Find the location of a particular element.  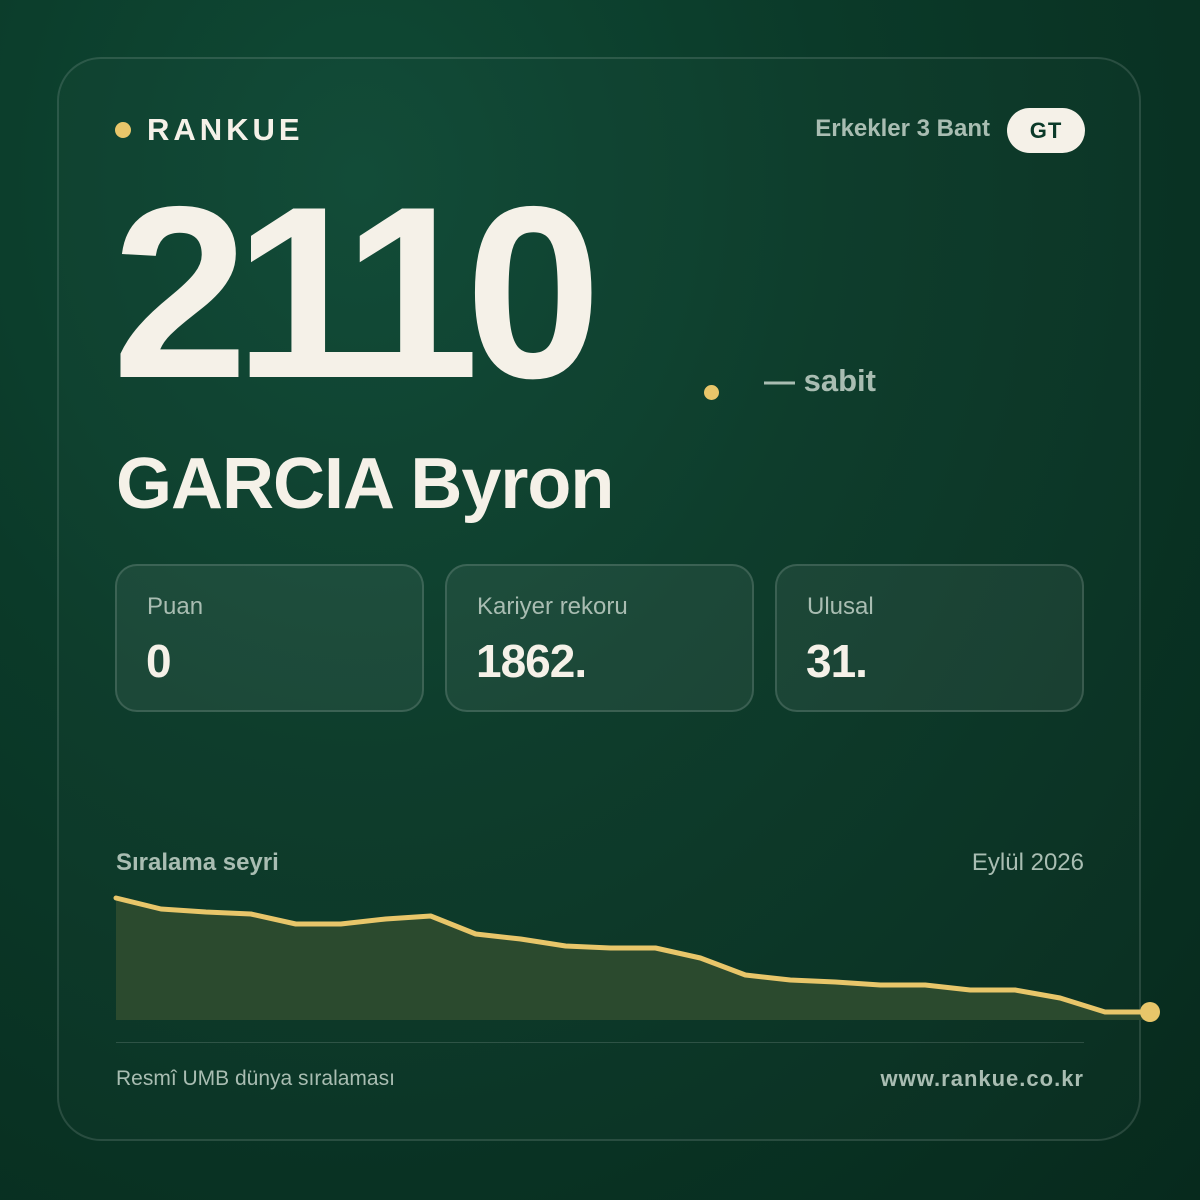

brand-logo: RANKUE is located at coordinates (209, 130).